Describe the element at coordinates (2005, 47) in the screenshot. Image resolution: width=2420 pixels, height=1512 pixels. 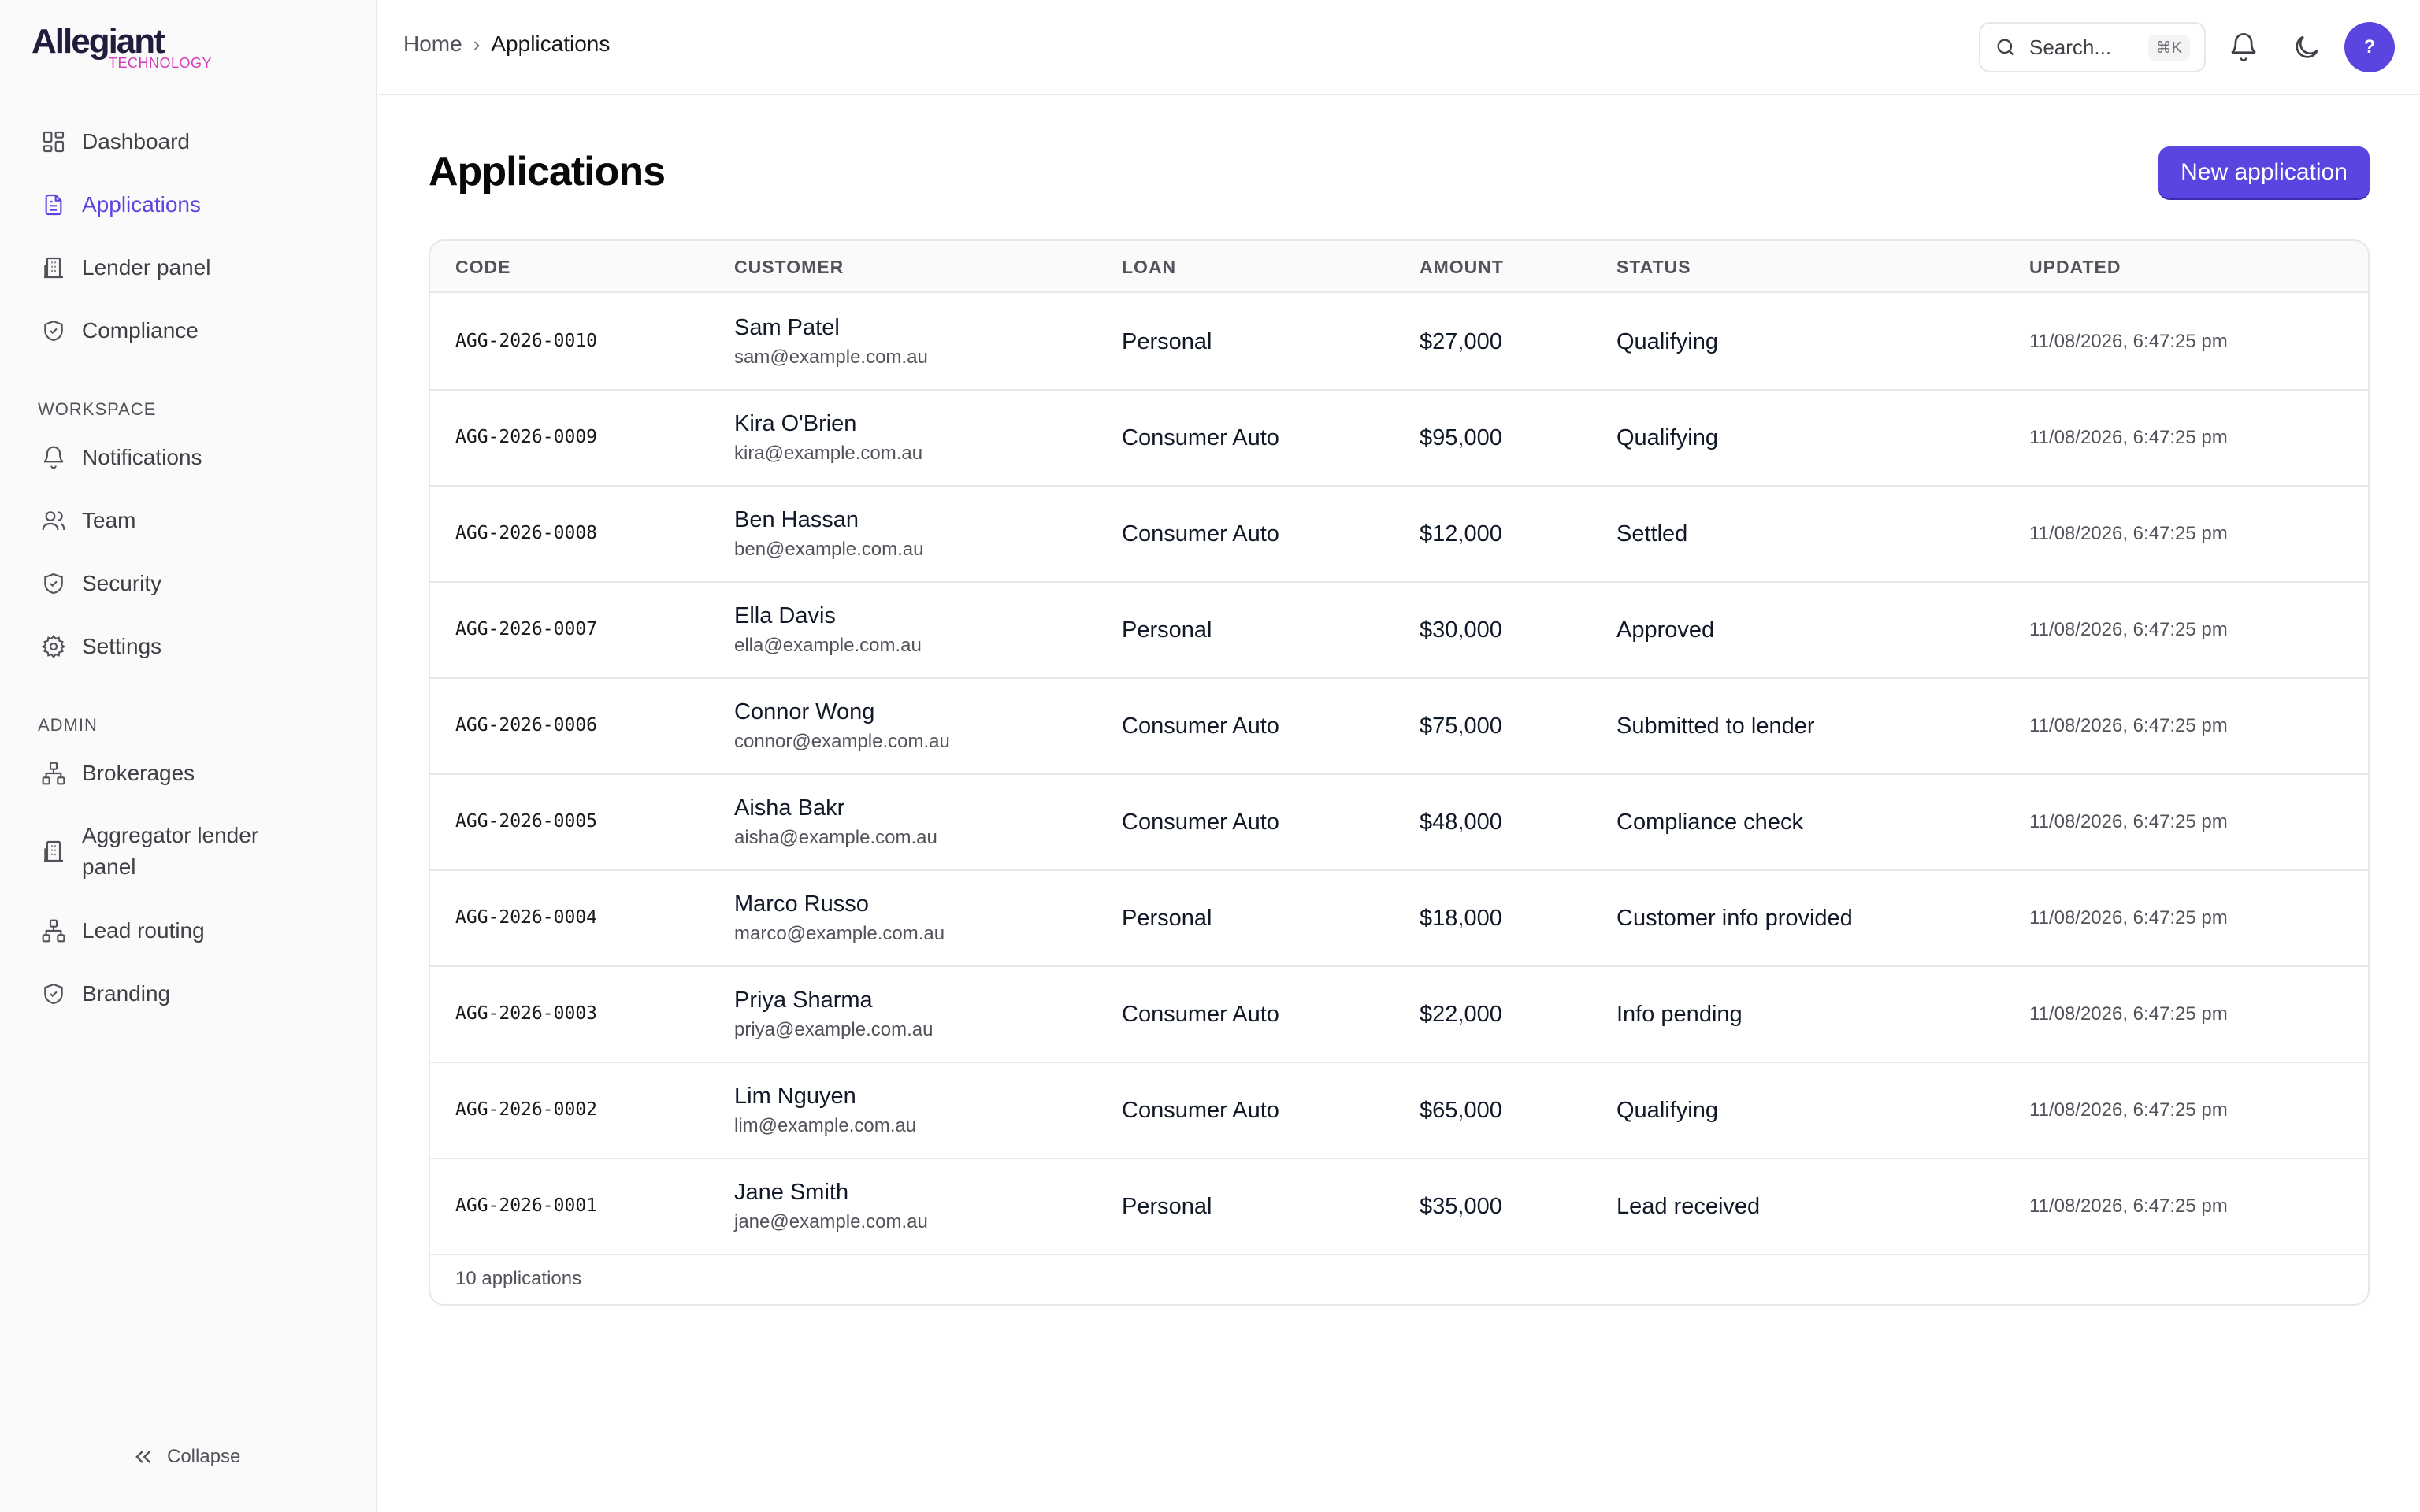
I see `search-icon` at that location.